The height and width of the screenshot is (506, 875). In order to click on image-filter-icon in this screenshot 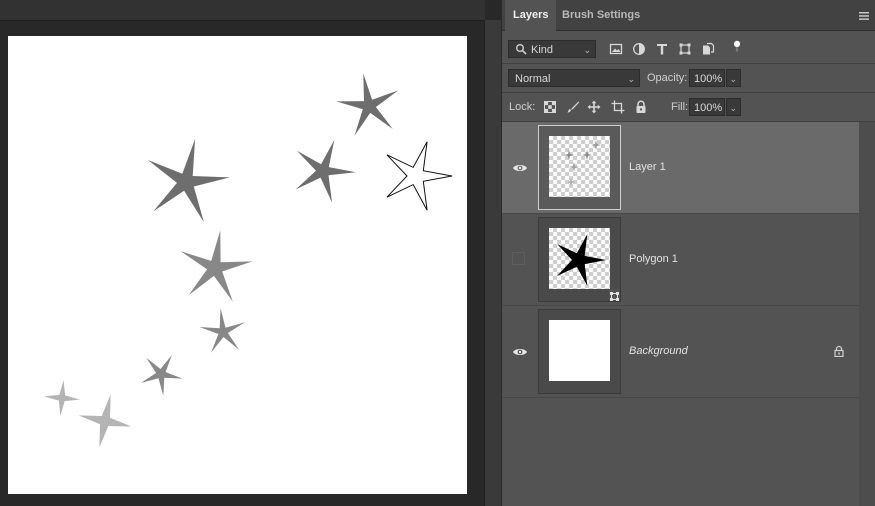, I will do `click(616, 49)`.